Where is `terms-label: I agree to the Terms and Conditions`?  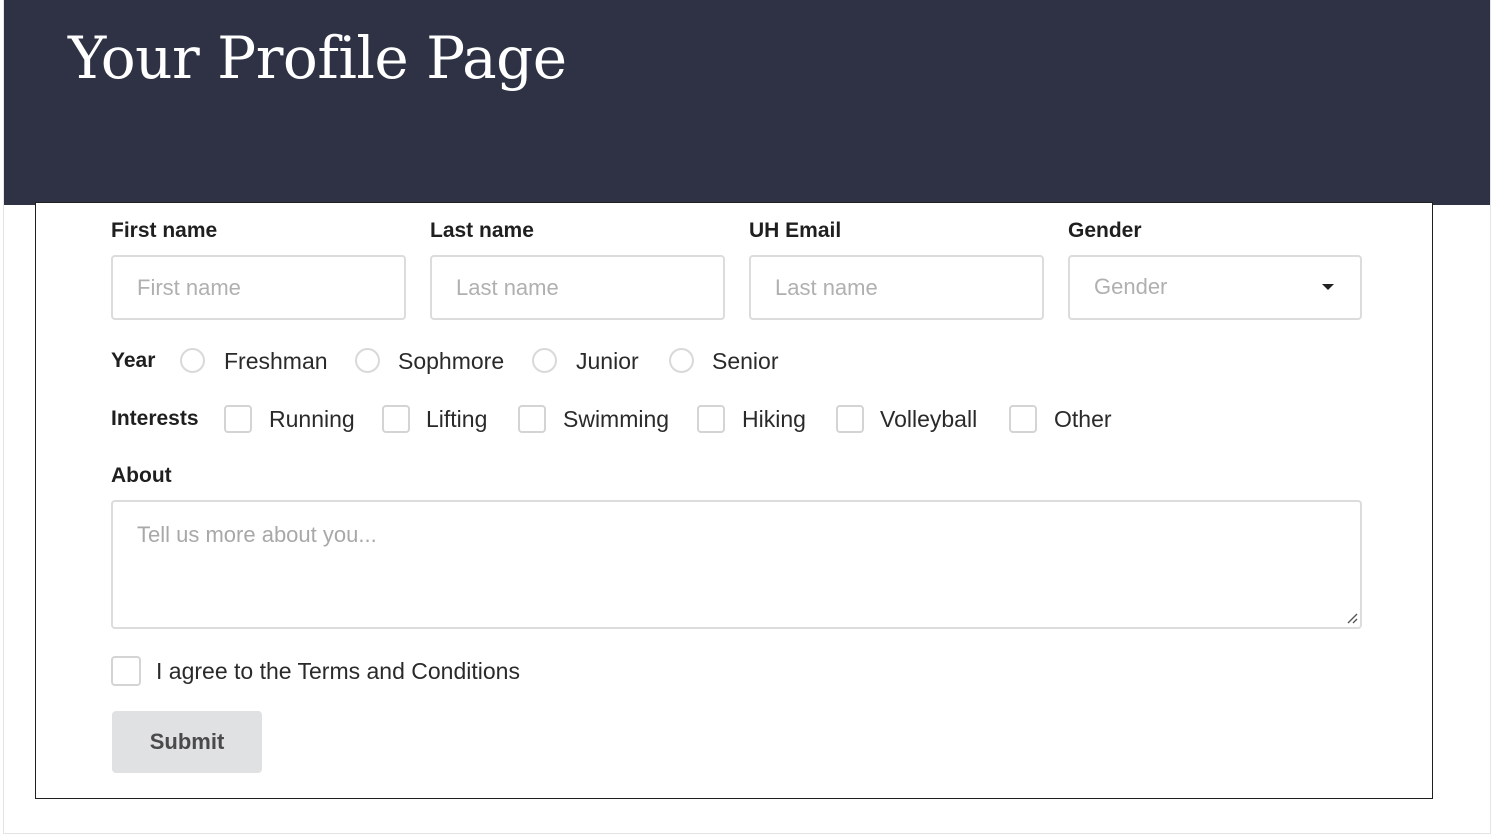
terms-label: I agree to the Terms and Conditions is located at coordinates (338, 671).